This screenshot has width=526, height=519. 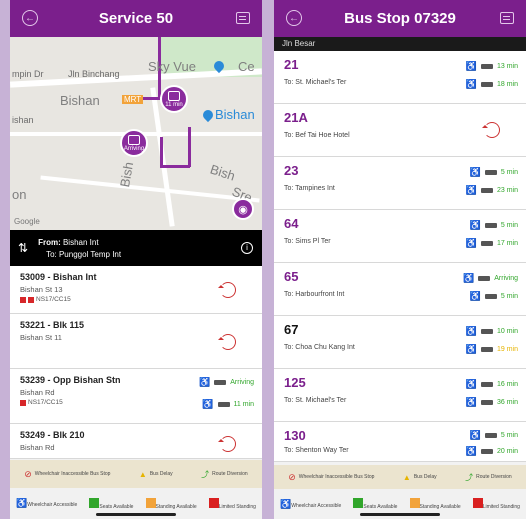 I want to click on map-label: on, so click(x=19, y=194).